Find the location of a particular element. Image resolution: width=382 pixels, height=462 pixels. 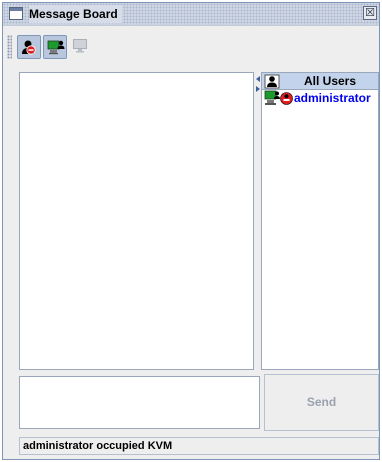

user-list-item: administrator is located at coordinates (320, 98).